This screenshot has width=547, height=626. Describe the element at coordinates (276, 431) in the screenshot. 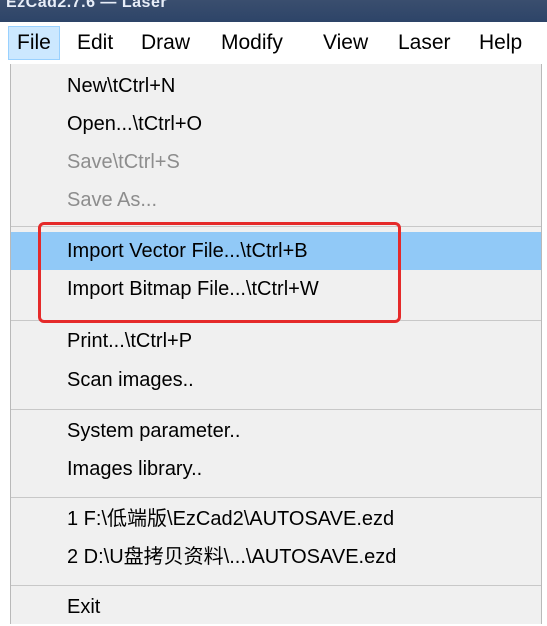

I see `menu-entry-system-parameter: System parameter..` at that location.